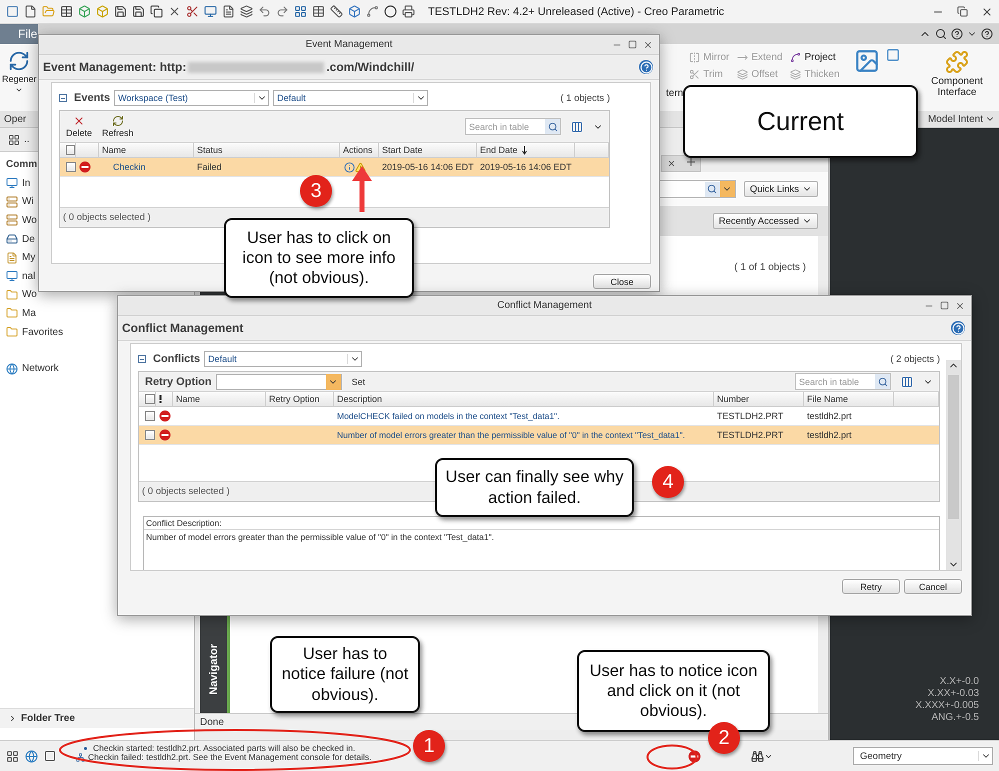 This screenshot has width=999, height=771. I want to click on group-label: Model Intent, so click(959, 119).